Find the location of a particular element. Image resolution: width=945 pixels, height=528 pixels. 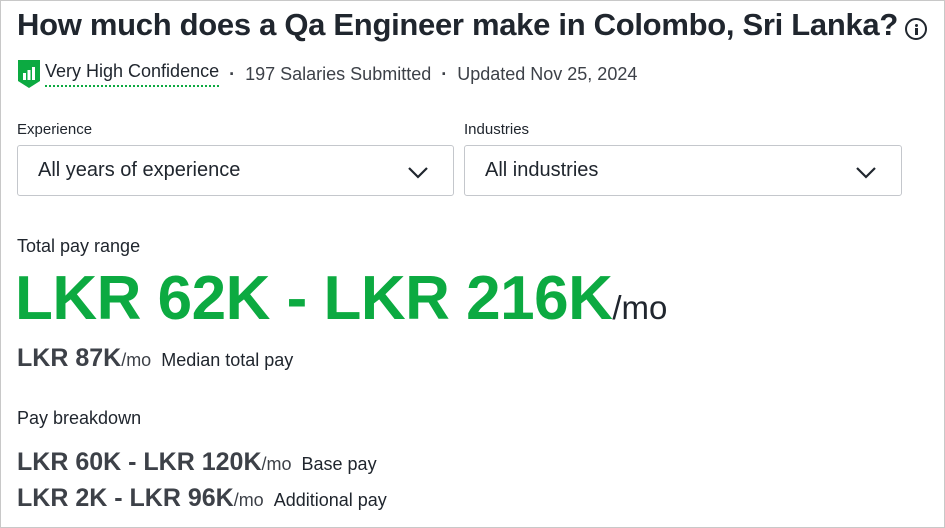

base-pay-unit: /mo is located at coordinates (276, 464).